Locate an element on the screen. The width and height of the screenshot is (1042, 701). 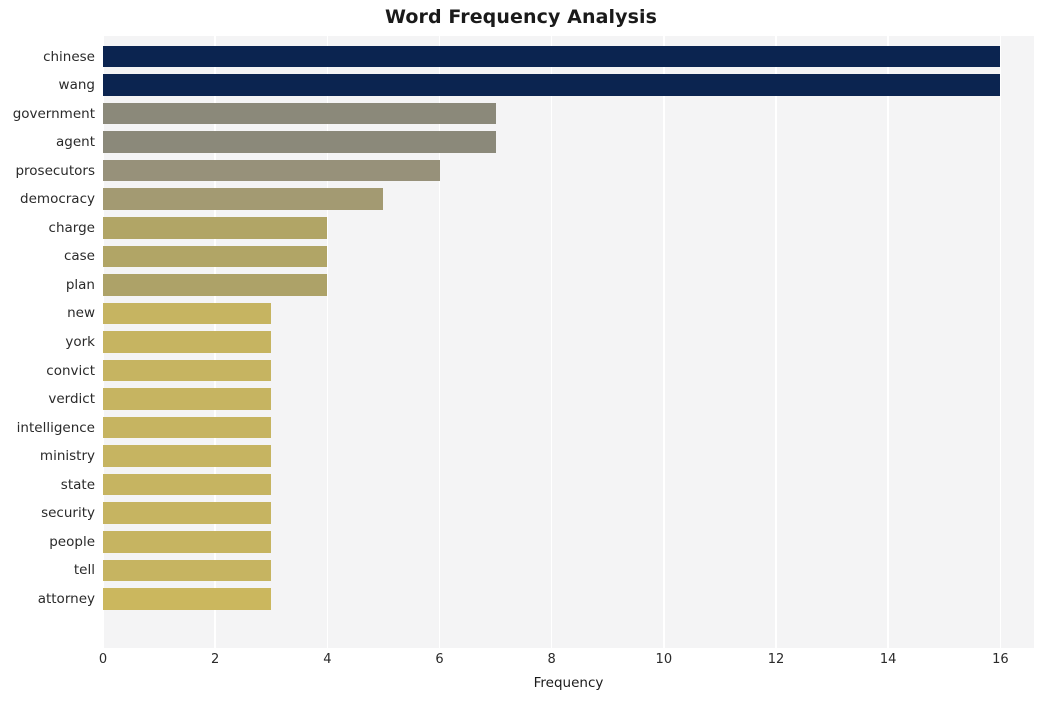
y-tick-label-attorney: attorney is located at coordinates (66, 598).